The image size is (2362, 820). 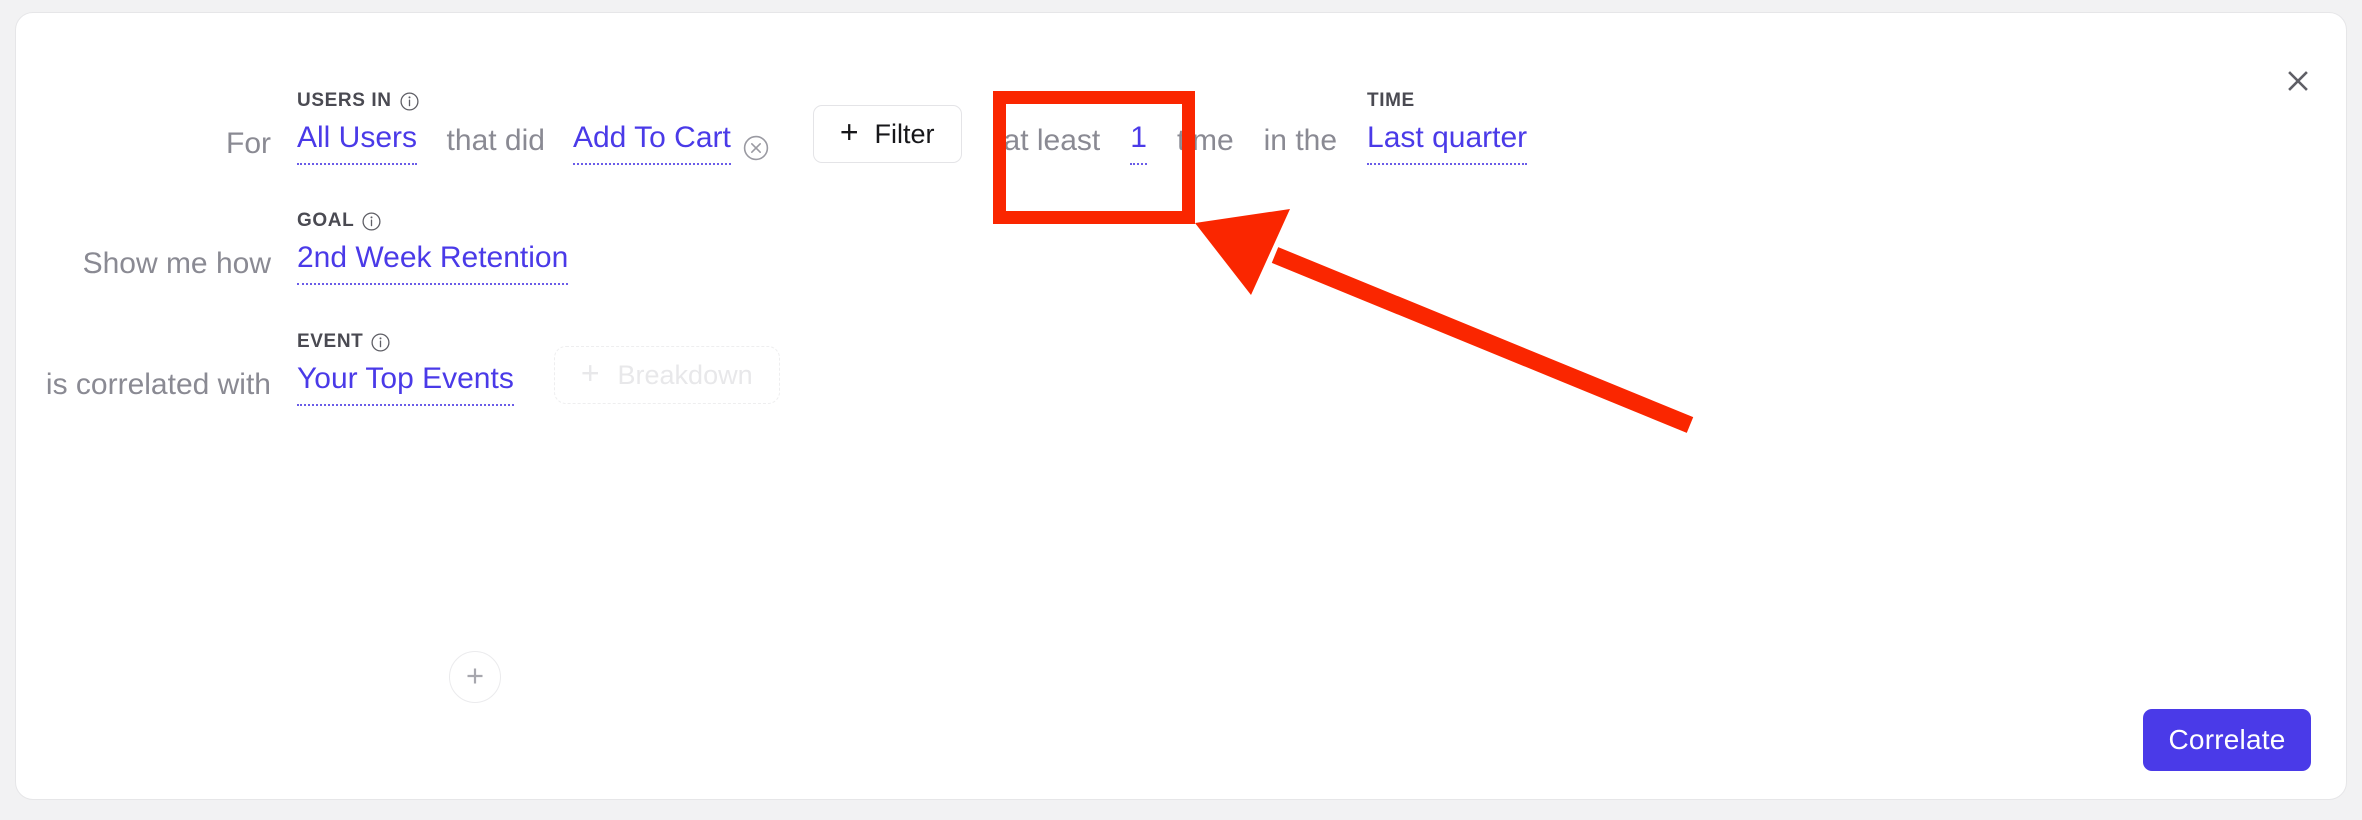 What do you see at coordinates (158, 384) in the screenshot?
I see `row3-prefix: is correlated with` at bounding box center [158, 384].